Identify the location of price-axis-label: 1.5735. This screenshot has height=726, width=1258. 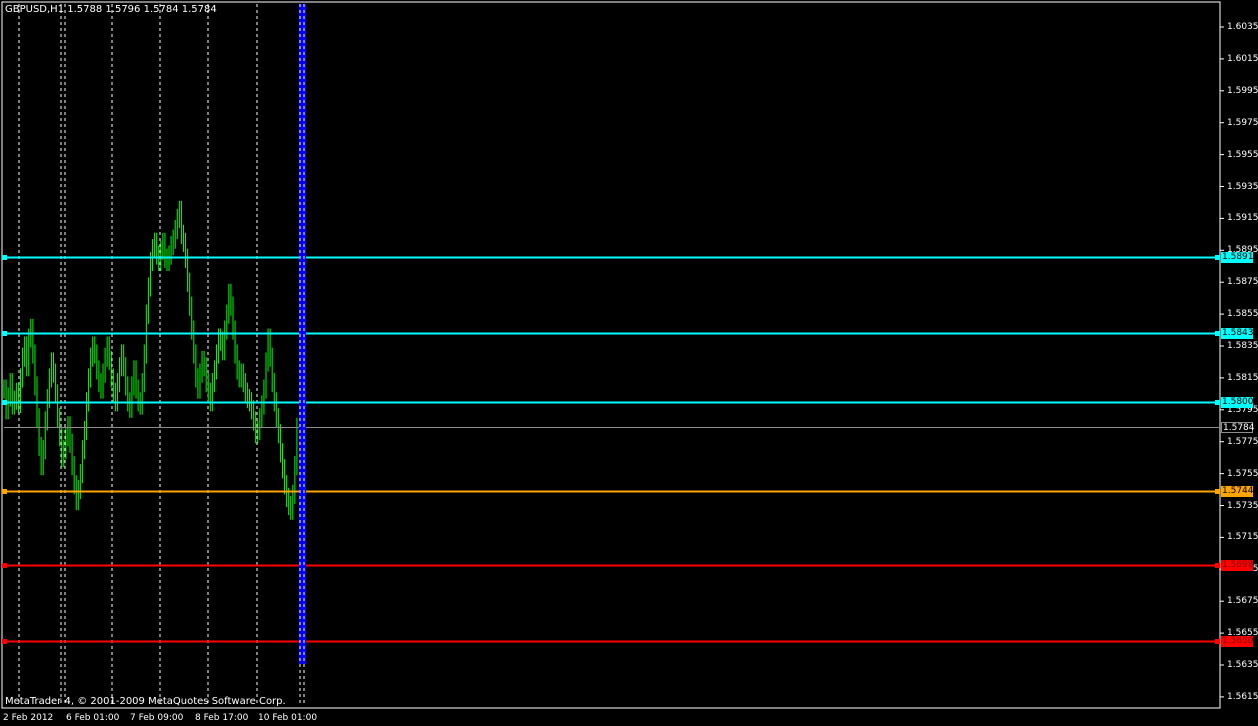
(1242, 505).